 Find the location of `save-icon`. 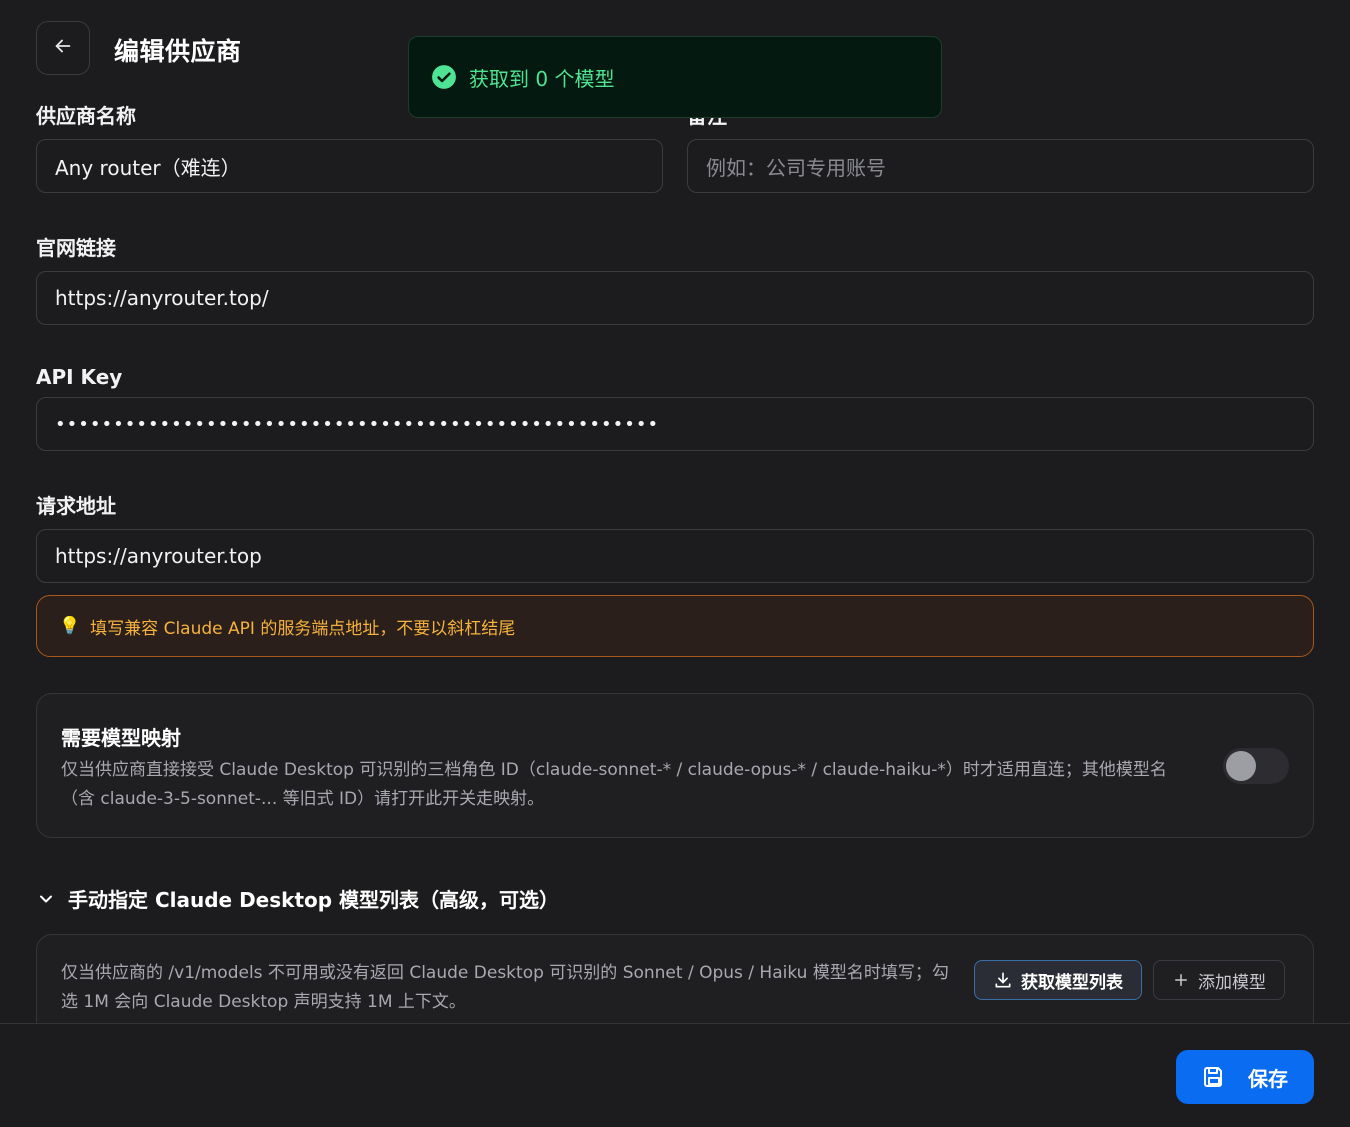

save-icon is located at coordinates (1214, 1077).